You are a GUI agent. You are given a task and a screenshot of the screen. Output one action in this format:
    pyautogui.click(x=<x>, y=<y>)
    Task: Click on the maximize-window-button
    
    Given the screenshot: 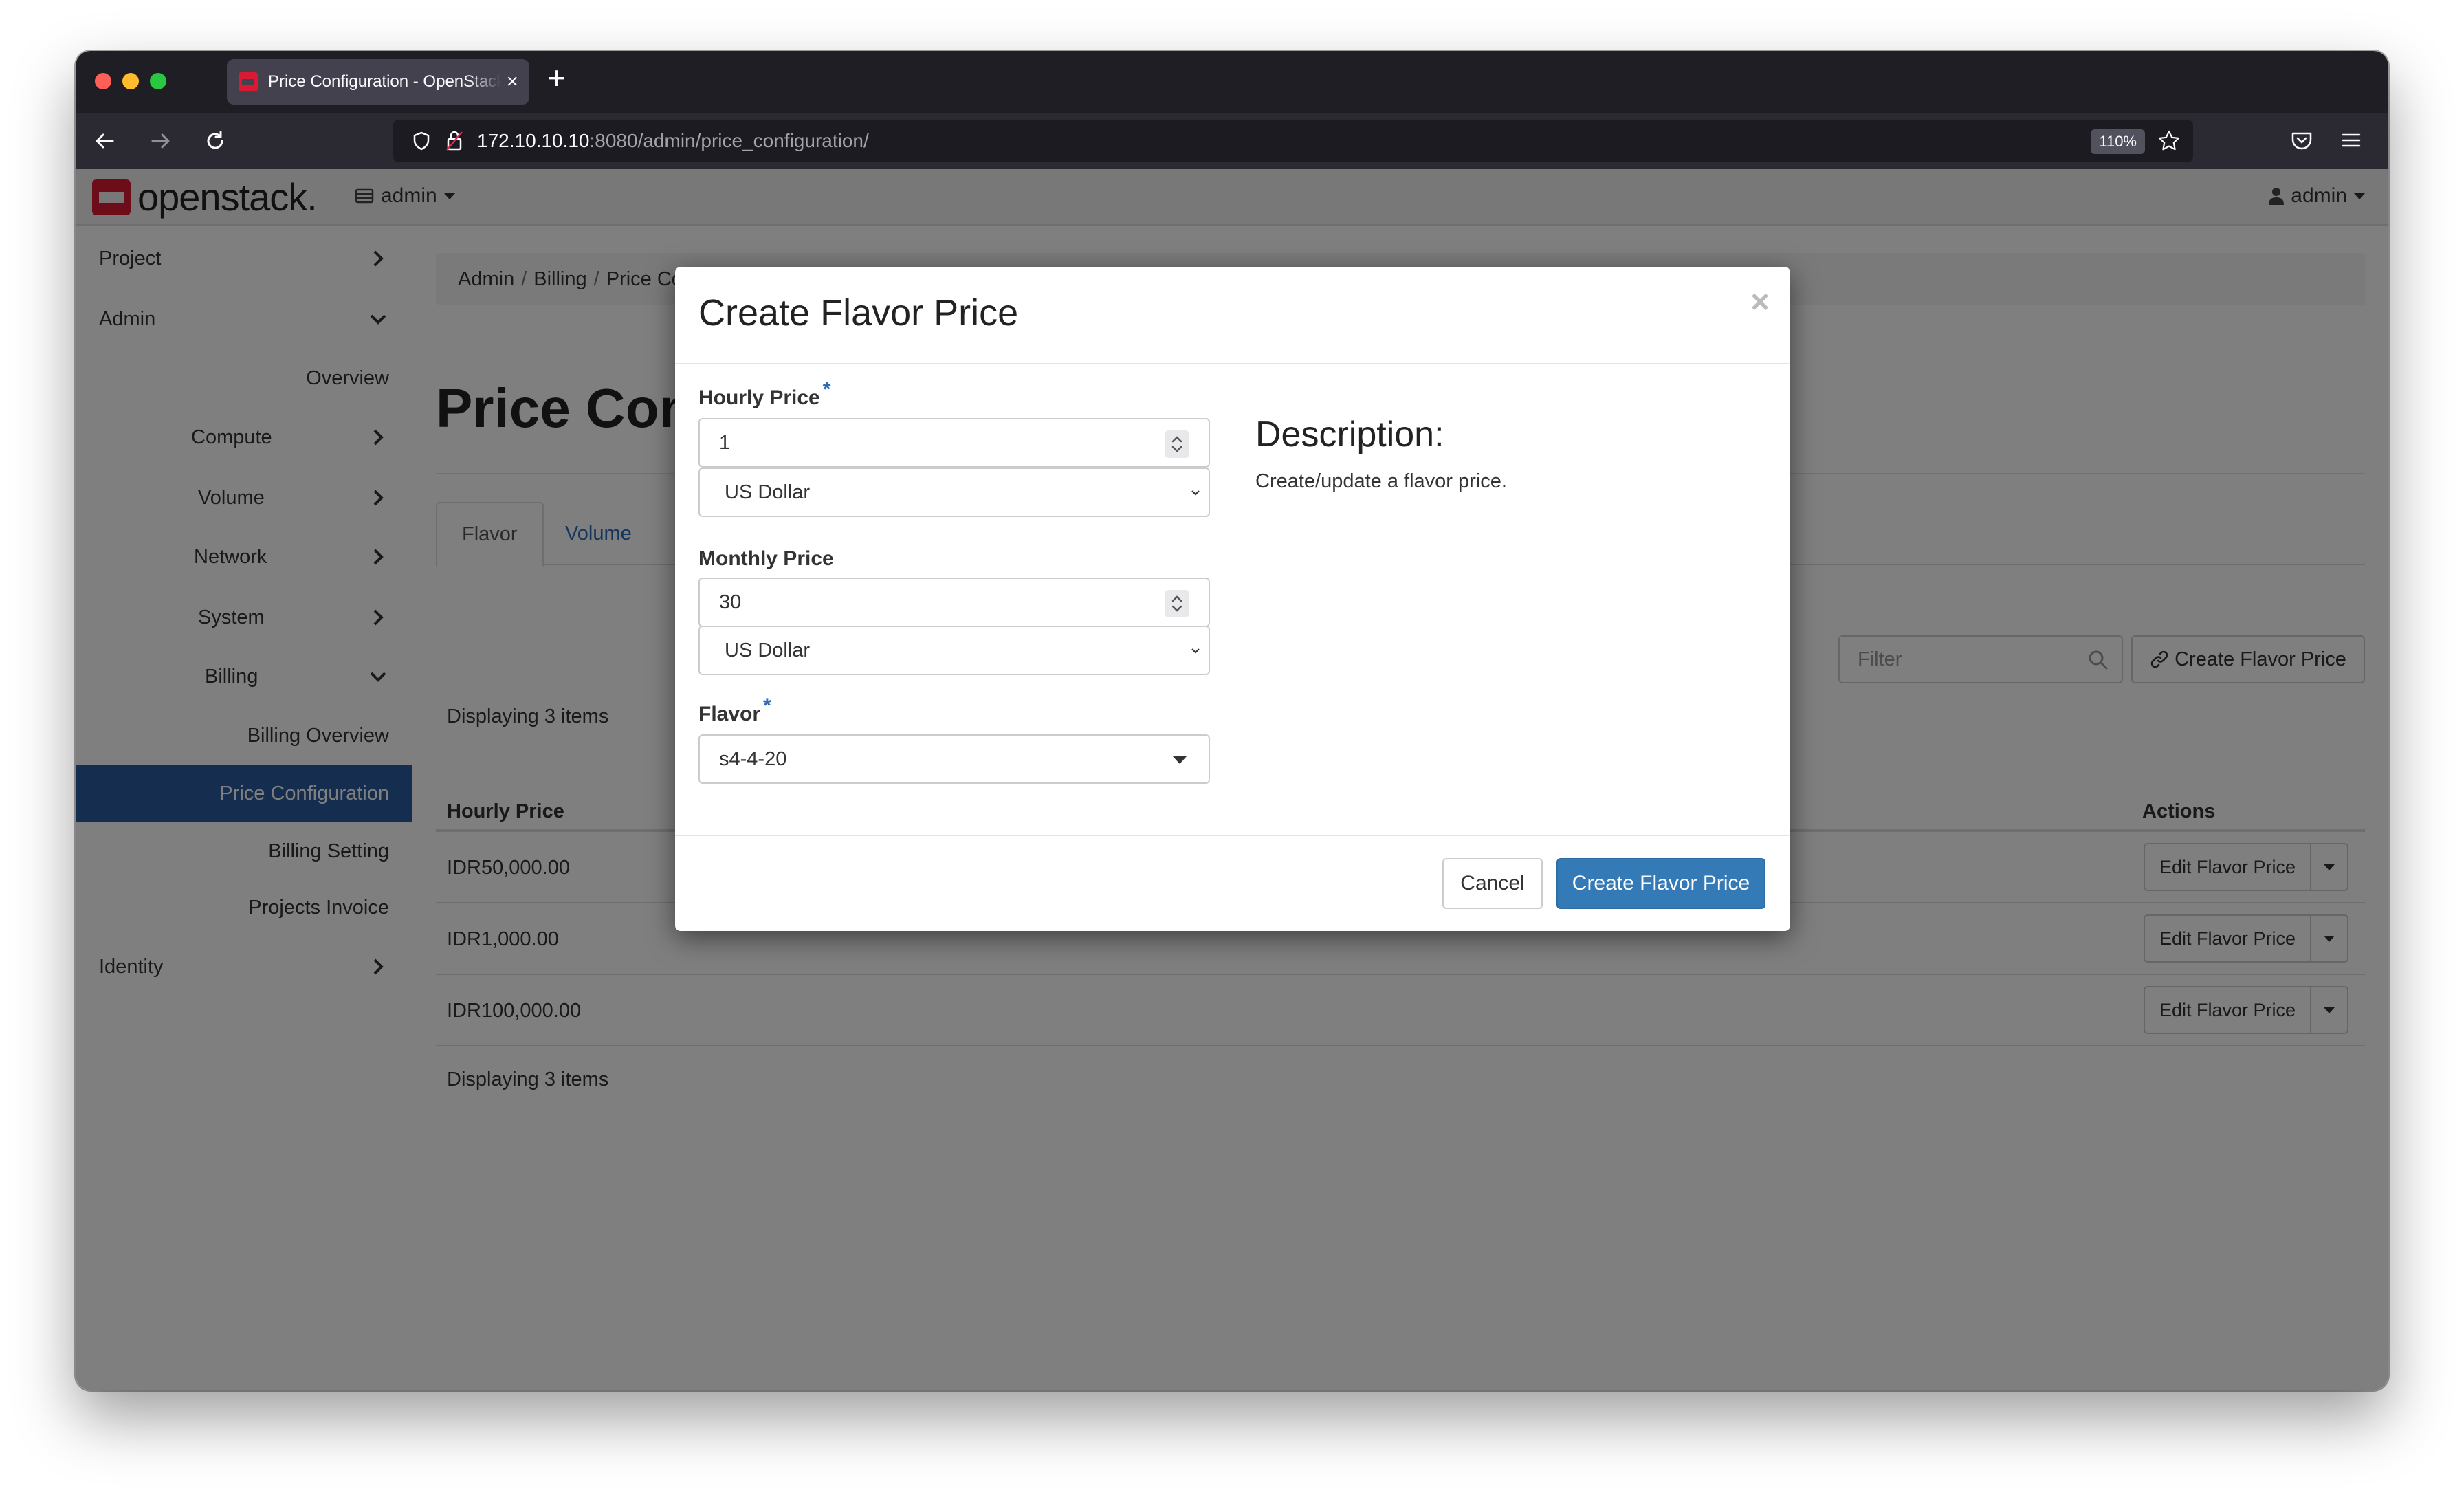 What is the action you would take?
    pyautogui.click(x=158, y=81)
    